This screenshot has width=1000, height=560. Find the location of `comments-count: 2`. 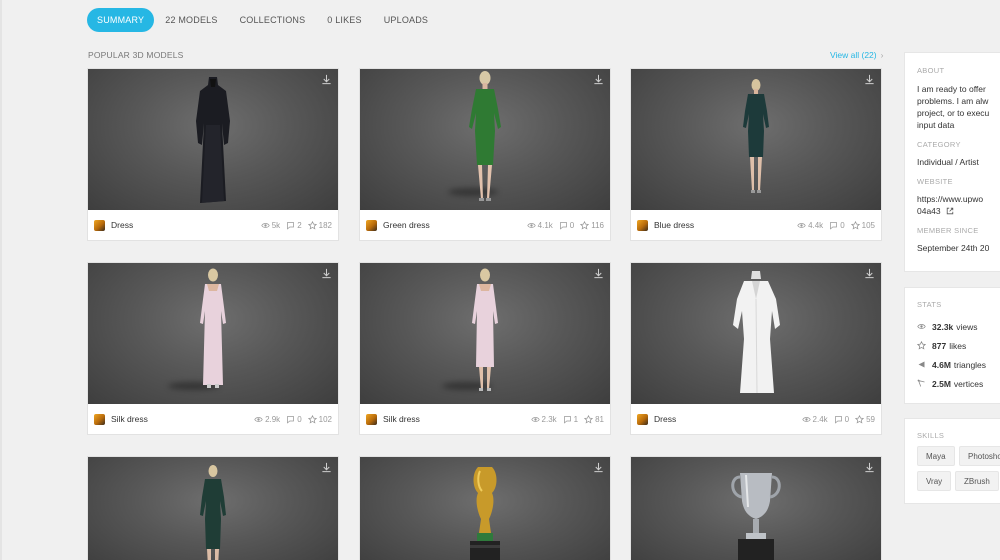

comments-count: 2 is located at coordinates (299, 225).